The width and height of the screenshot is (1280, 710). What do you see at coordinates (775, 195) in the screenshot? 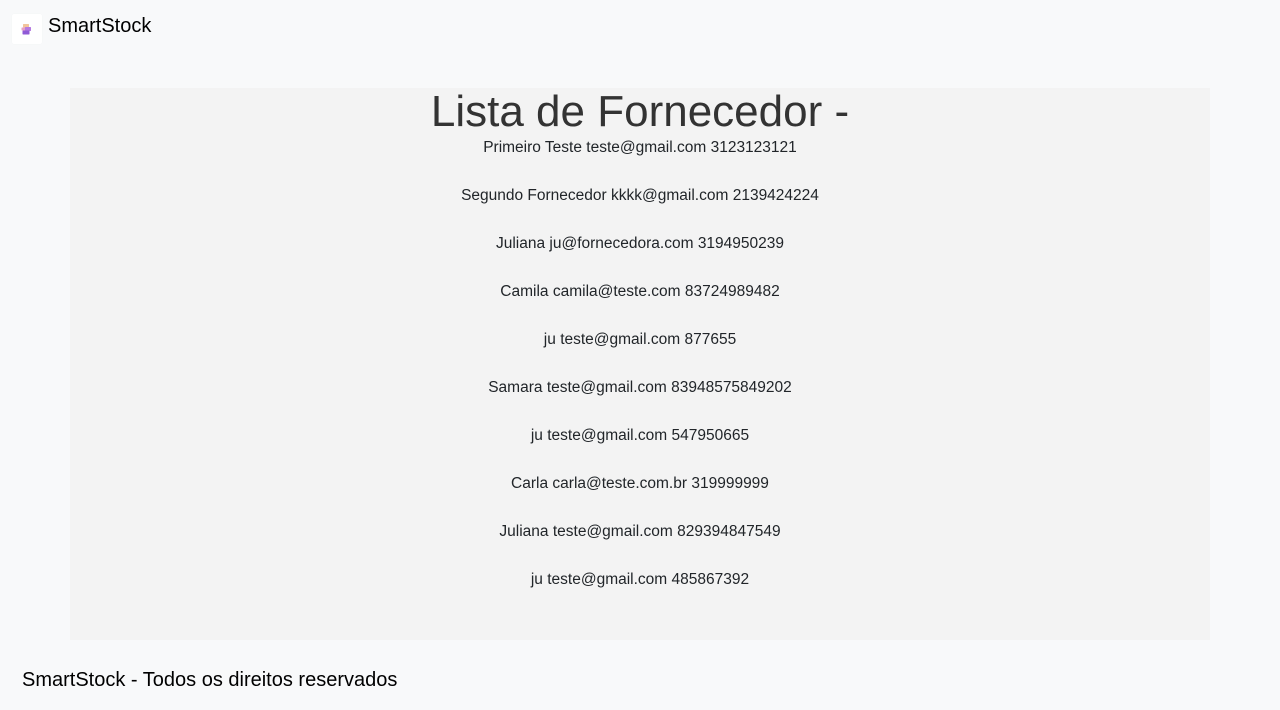
I see `supplier-phone: 2139424224` at bounding box center [775, 195].